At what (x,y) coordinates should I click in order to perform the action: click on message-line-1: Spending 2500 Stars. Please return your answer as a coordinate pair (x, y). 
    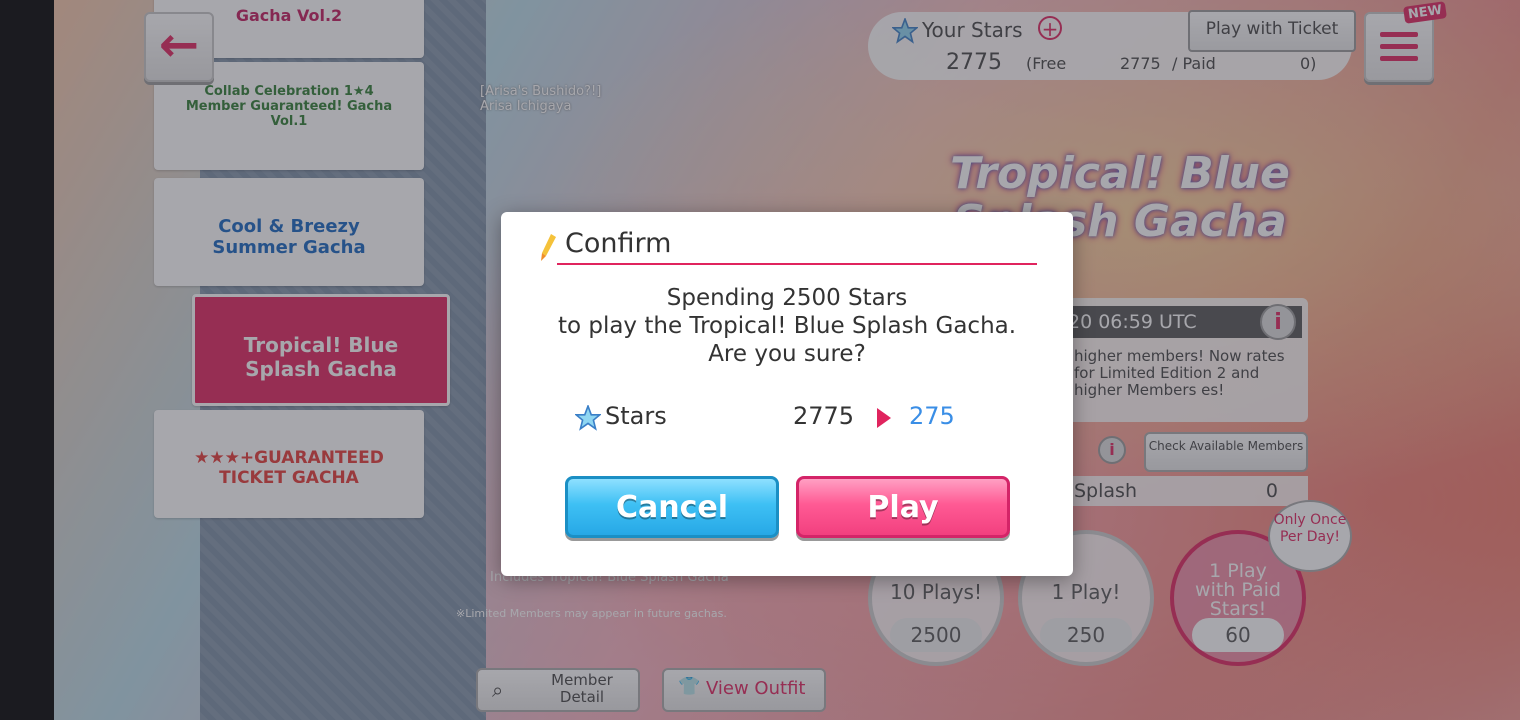
    Looking at the image, I should click on (787, 298).